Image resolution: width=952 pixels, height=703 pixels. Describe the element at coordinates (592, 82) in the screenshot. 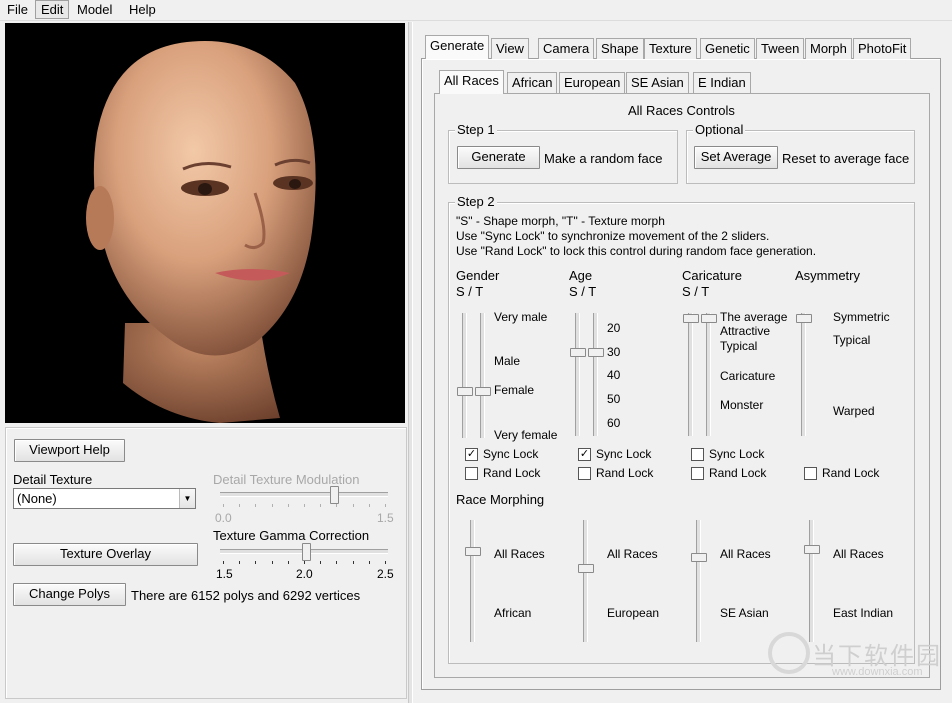

I see `subtab-european: European` at that location.